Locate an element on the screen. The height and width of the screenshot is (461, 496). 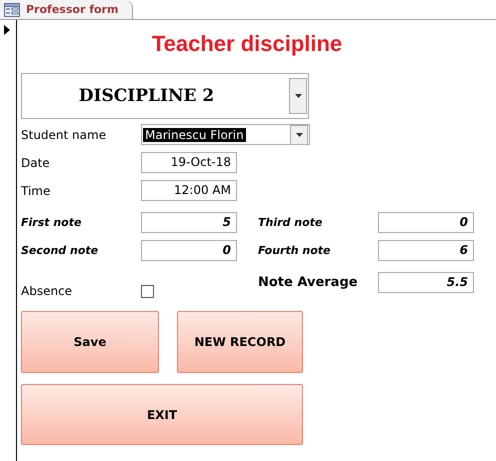
note-field: 5 is located at coordinates (189, 222).